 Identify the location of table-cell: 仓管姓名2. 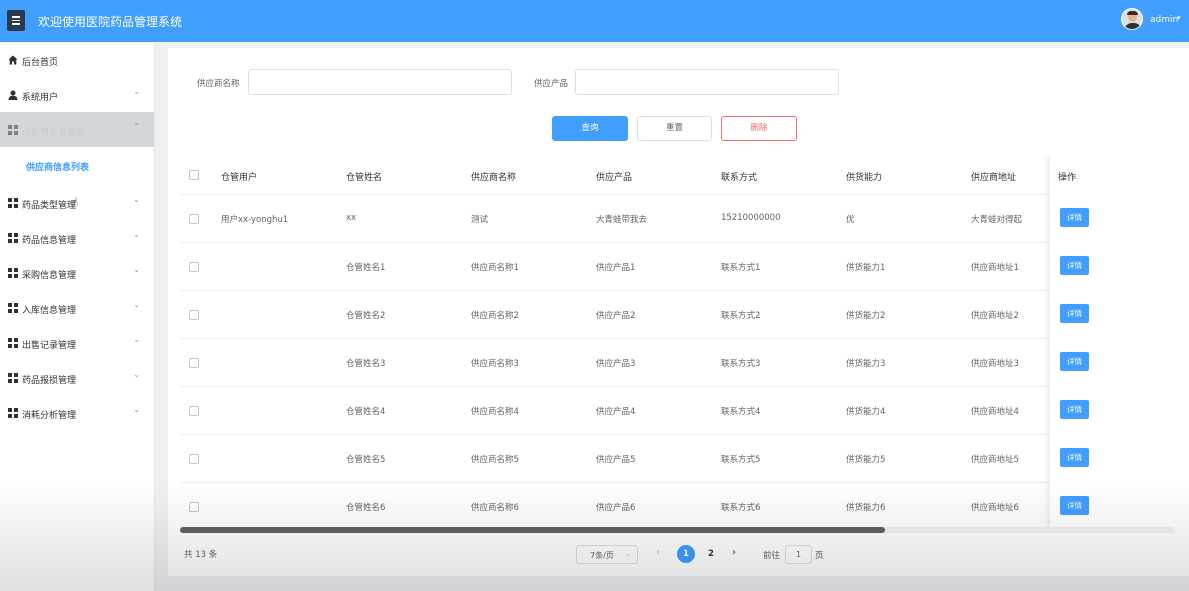
(366, 316).